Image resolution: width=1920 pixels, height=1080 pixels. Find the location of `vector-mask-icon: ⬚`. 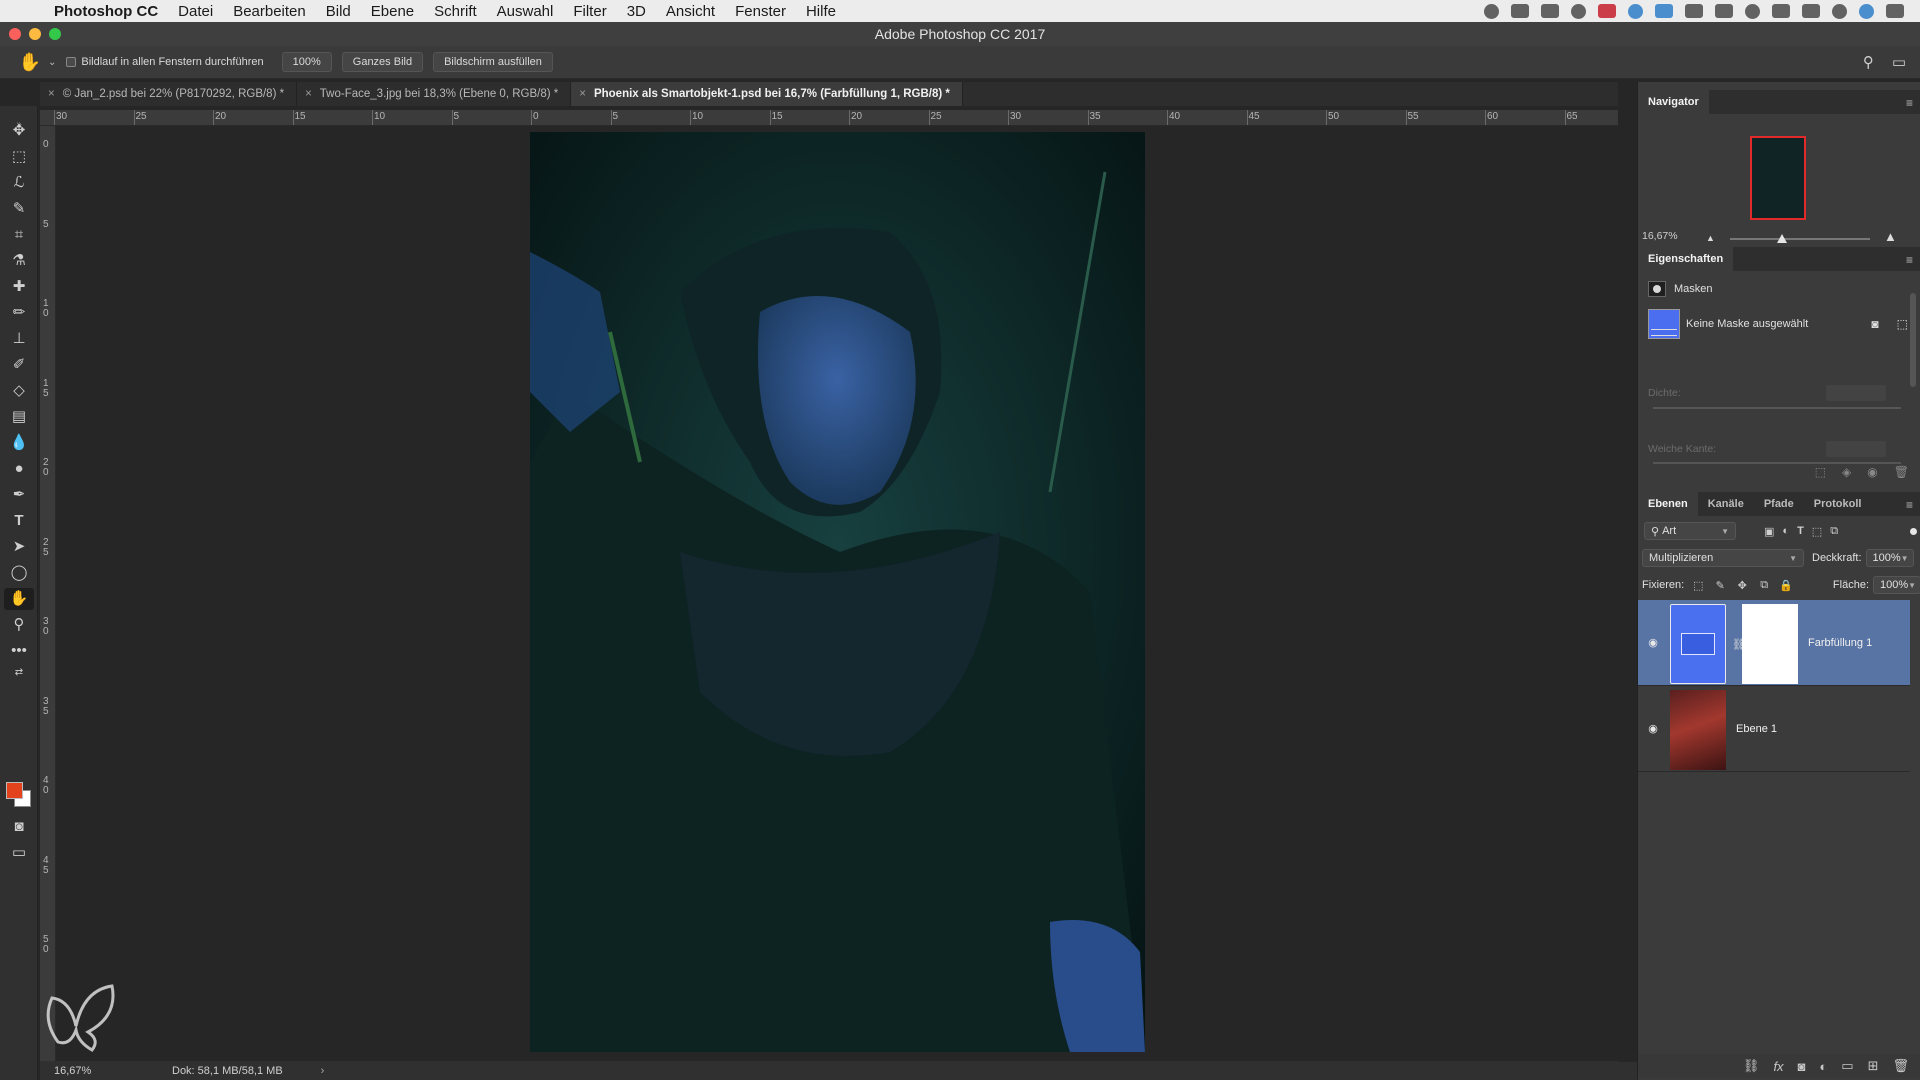

vector-mask-icon: ⬚ is located at coordinates (1902, 324).